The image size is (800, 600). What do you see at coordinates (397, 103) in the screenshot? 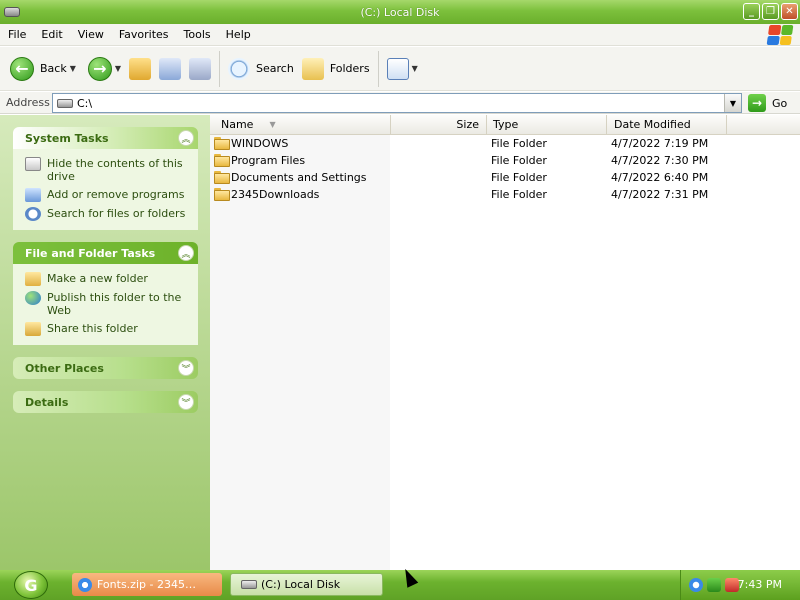
I see `address-input: C:\ ▼` at bounding box center [397, 103].